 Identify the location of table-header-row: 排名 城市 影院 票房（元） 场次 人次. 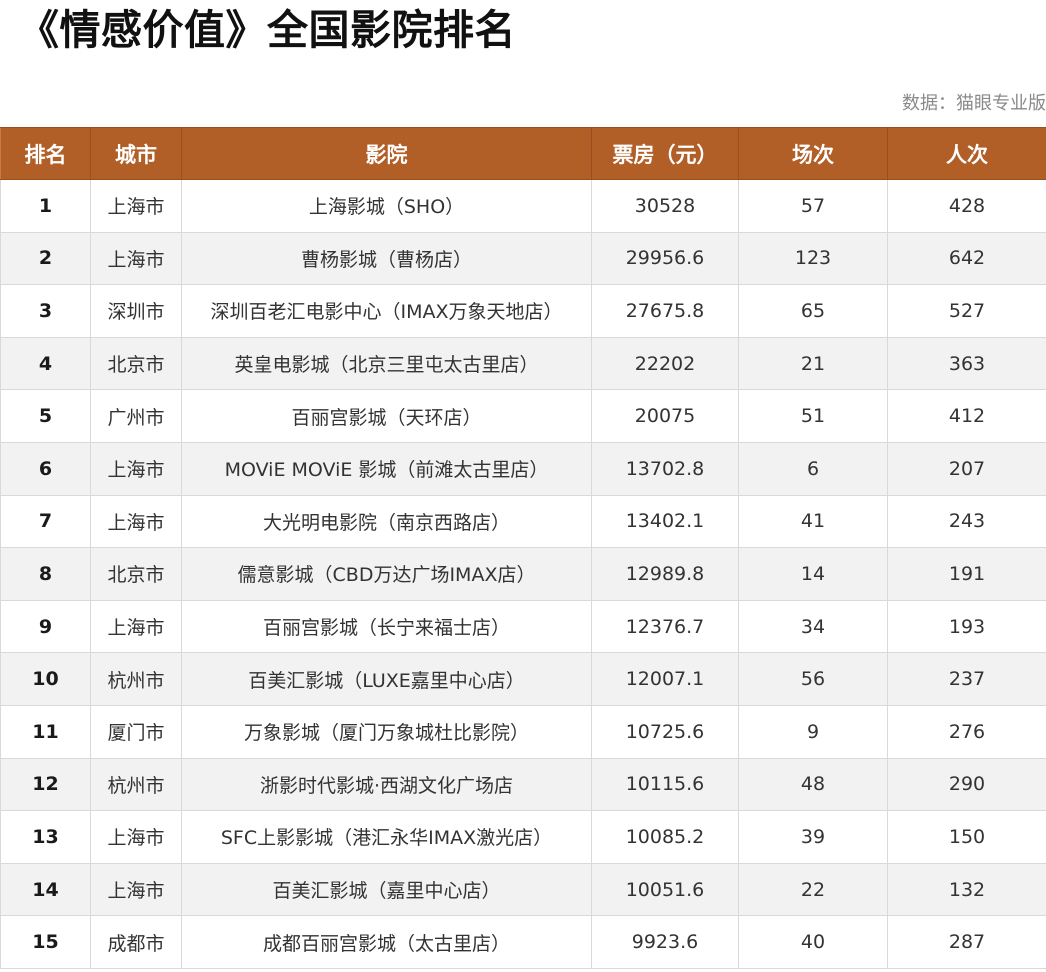
(523, 153).